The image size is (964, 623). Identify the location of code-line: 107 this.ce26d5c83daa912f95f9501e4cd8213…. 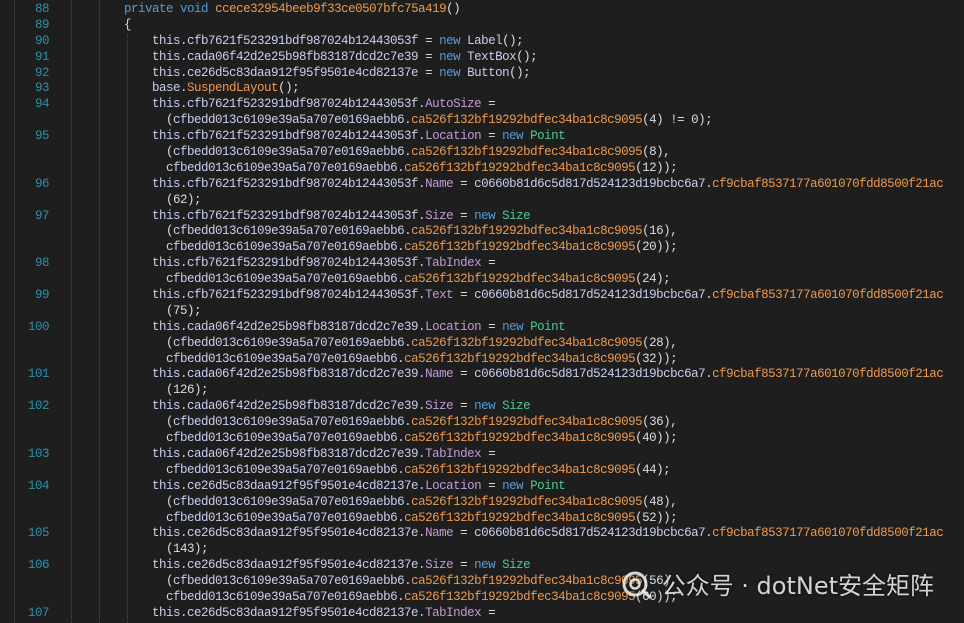
(482, 614).